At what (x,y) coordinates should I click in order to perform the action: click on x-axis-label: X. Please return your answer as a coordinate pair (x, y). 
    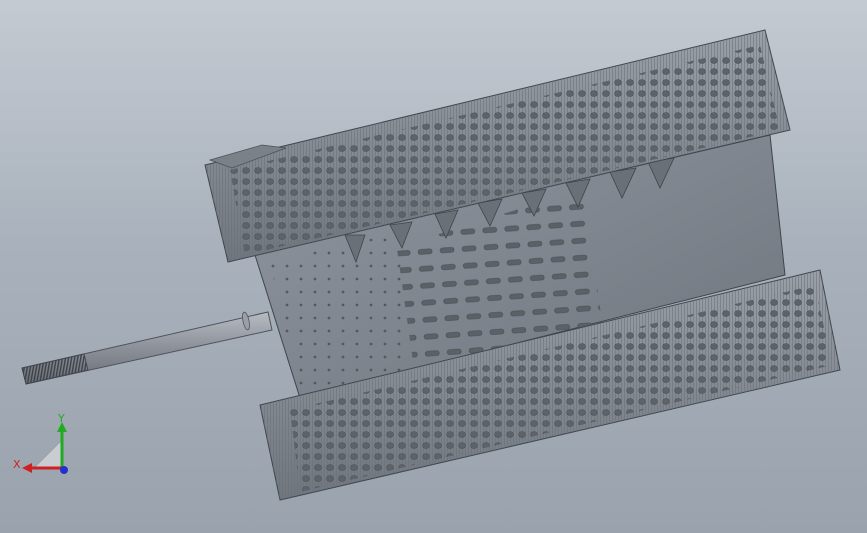
    Looking at the image, I should click on (17, 464).